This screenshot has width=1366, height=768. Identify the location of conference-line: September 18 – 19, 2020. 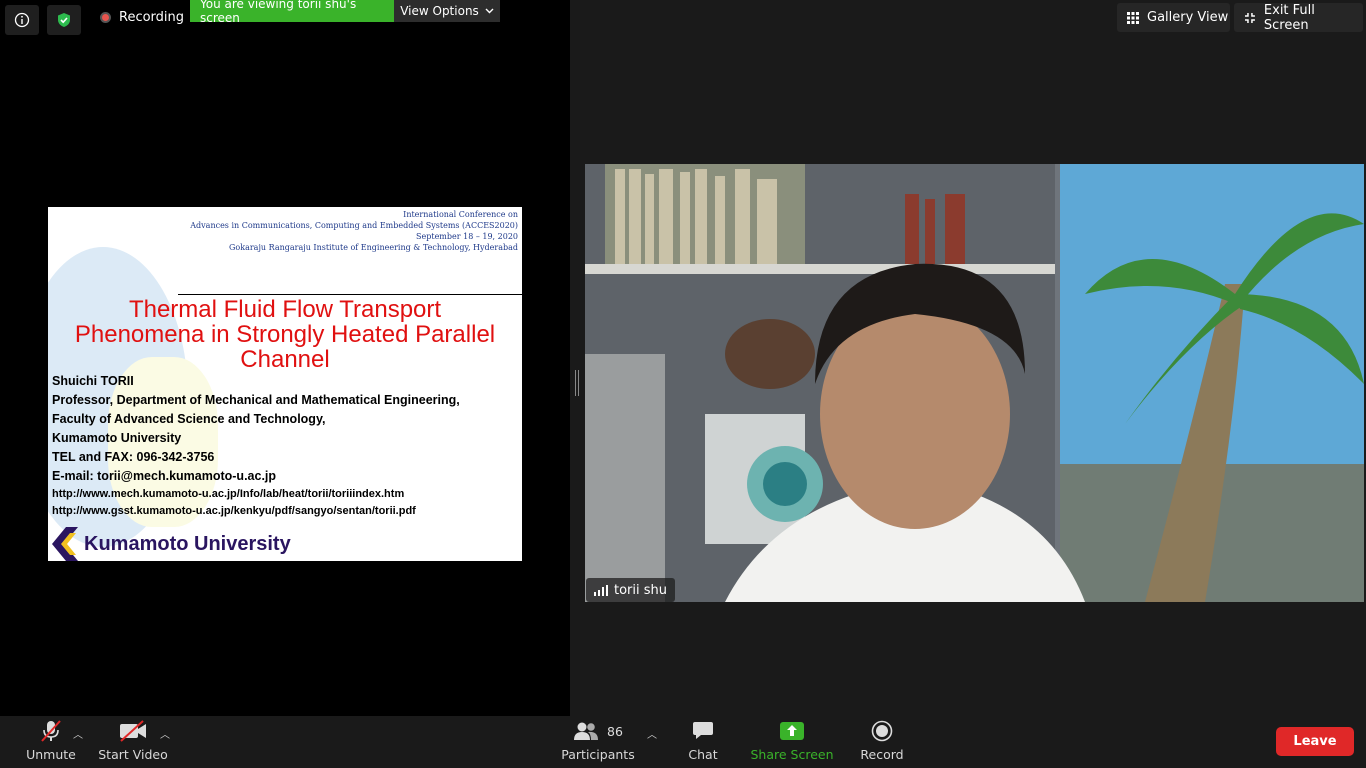
(467, 236).